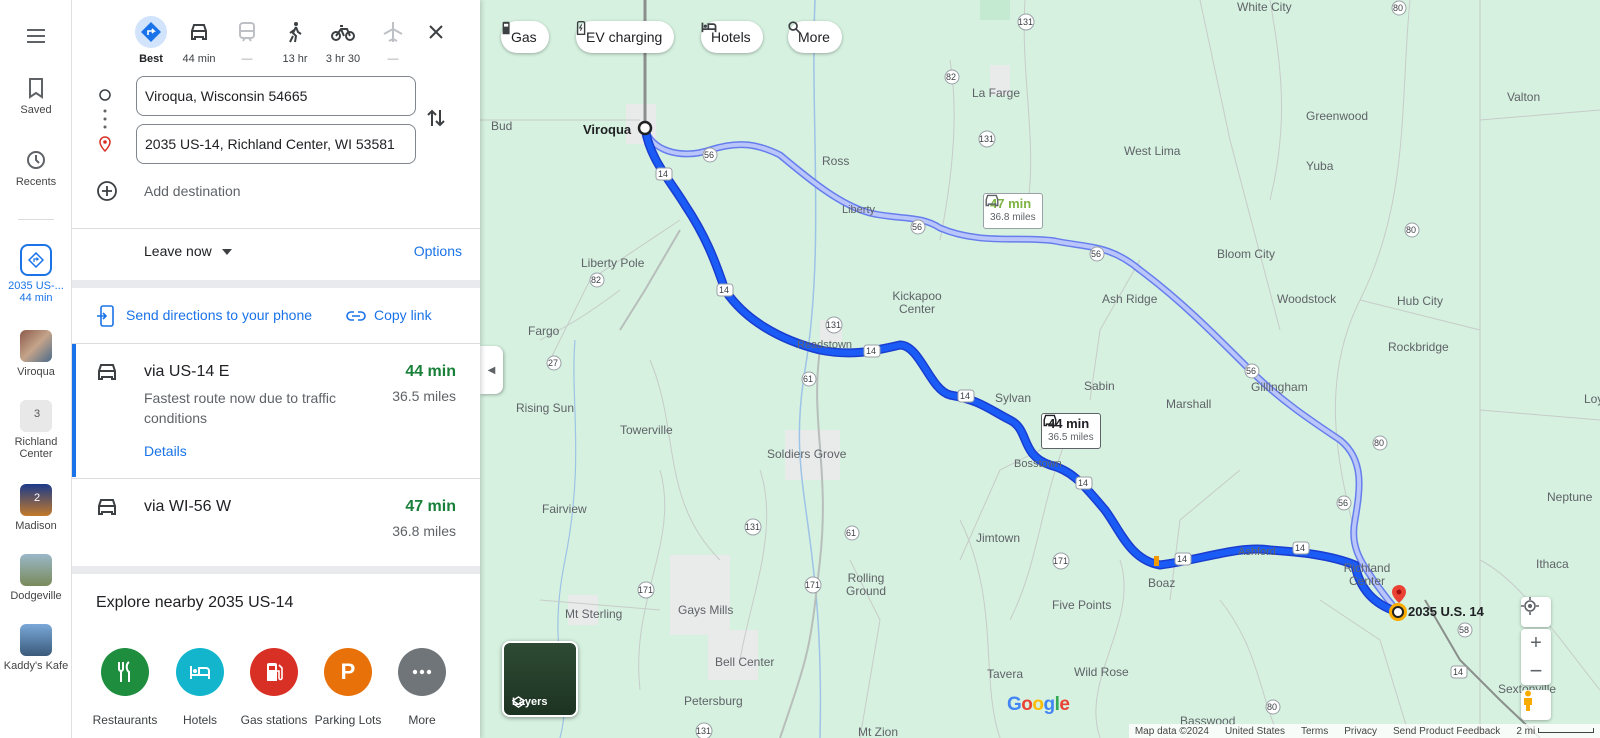 Image resolution: width=1600 pixels, height=738 pixels. I want to click on pegman-icon, so click(1528, 700).